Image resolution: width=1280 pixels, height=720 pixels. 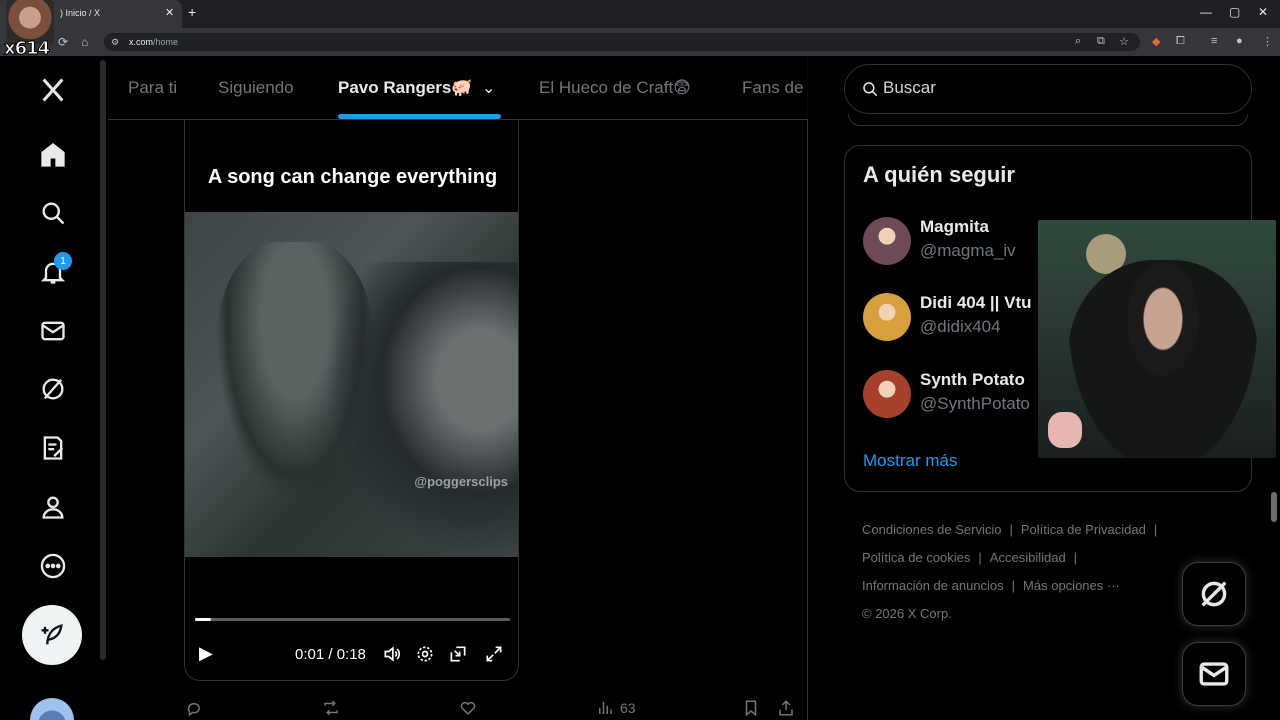 I want to click on footer-copyright: © 2026 X Corp., so click(x=907, y=613).